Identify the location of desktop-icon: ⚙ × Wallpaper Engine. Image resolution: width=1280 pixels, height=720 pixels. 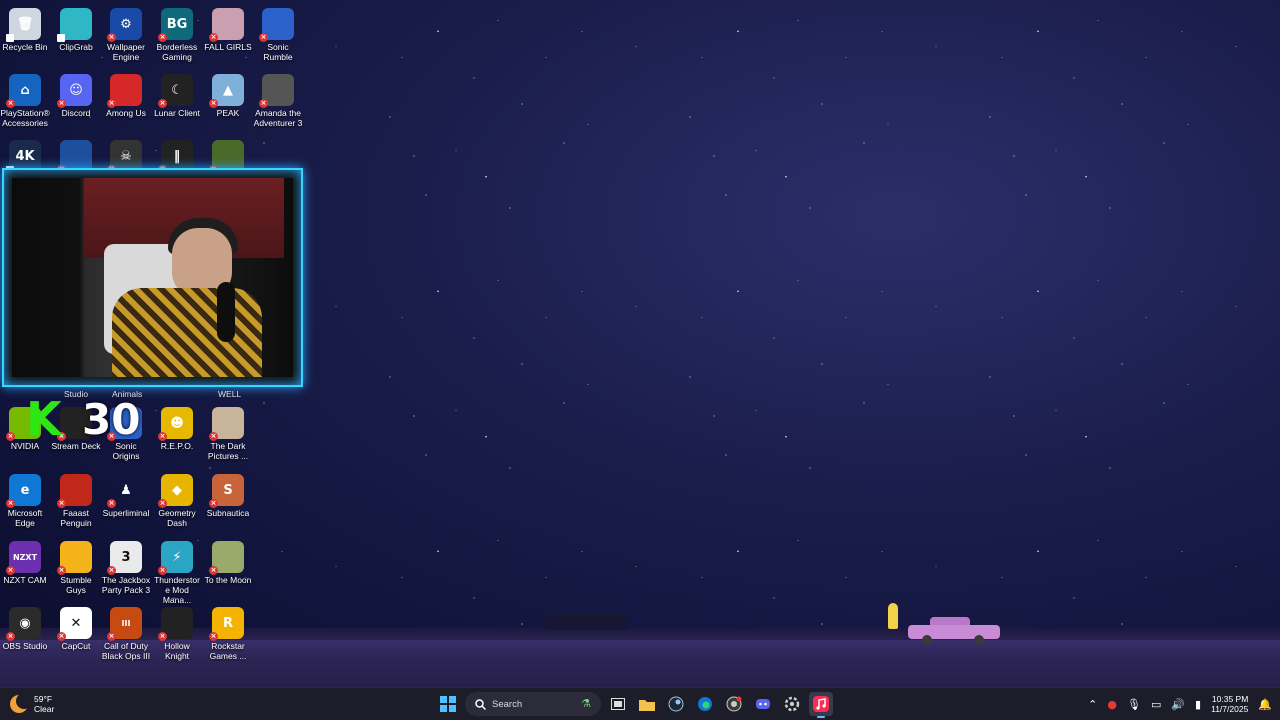
(126, 33).